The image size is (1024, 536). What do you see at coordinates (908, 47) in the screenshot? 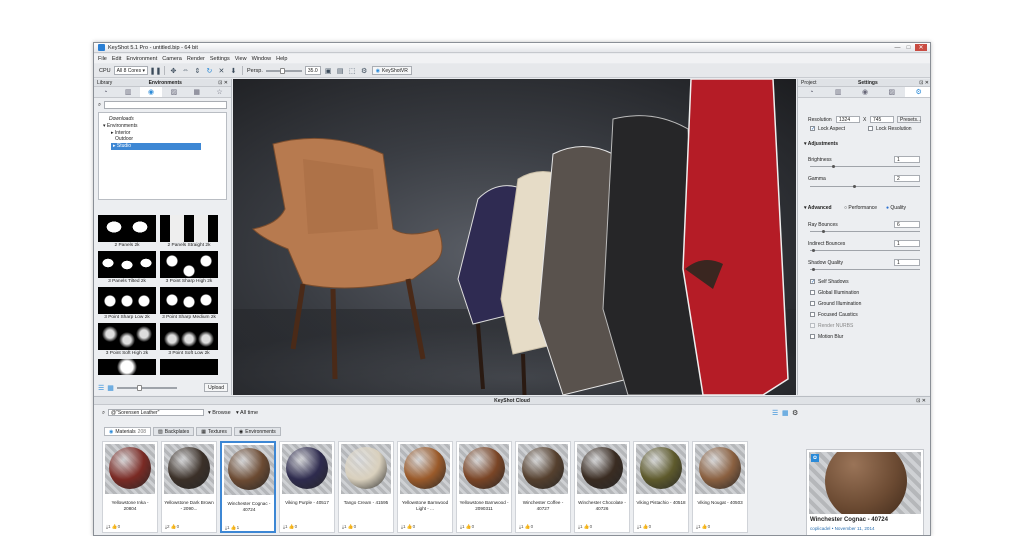
I see `maximize-button: □` at bounding box center [908, 47].